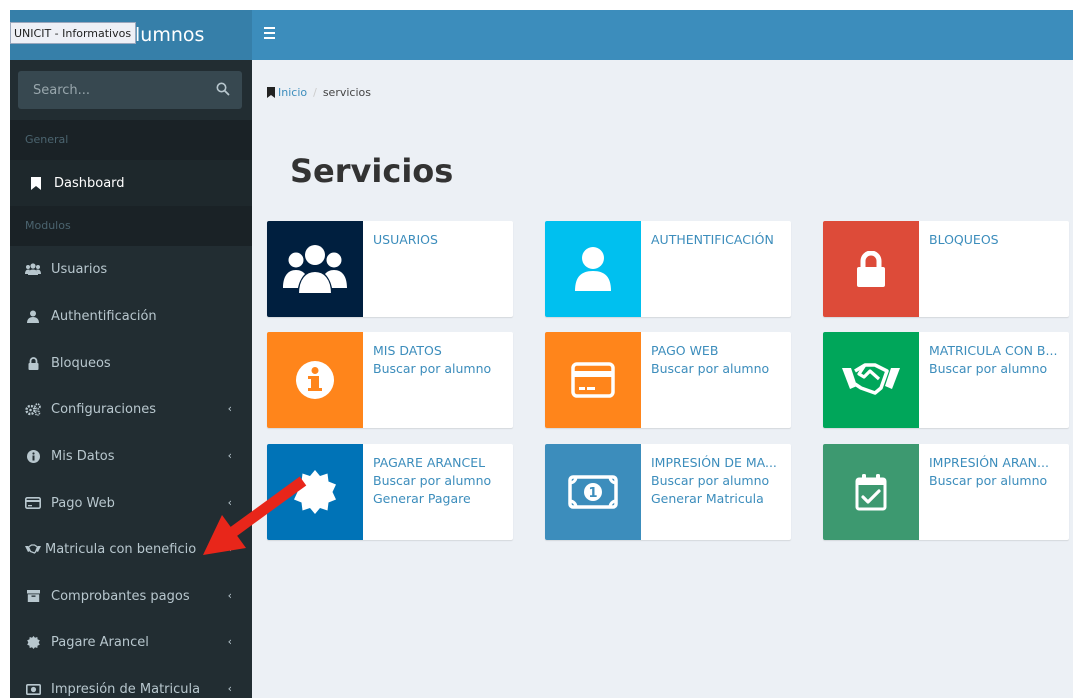 The height and width of the screenshot is (698, 1073). Describe the element at coordinates (113, 90) in the screenshot. I see `search-input` at that location.